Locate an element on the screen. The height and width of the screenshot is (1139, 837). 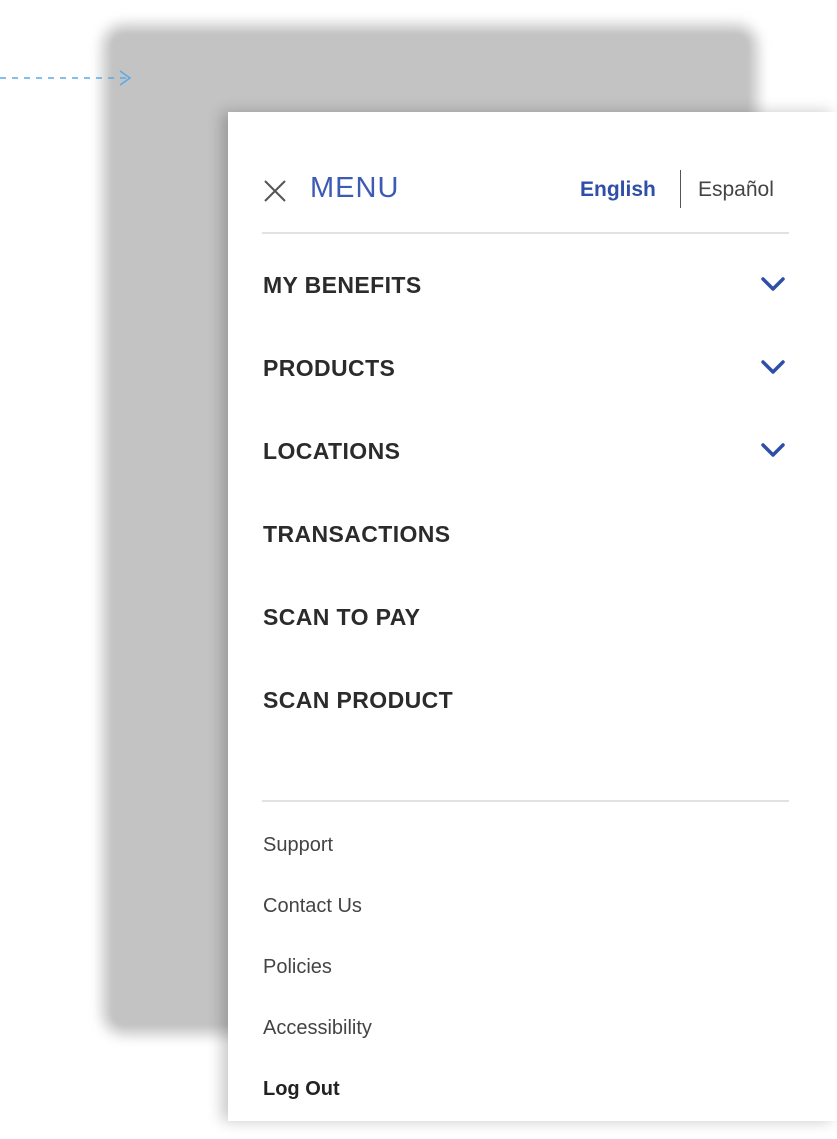
accessibility-link: Accessibility is located at coordinates (525, 1047).